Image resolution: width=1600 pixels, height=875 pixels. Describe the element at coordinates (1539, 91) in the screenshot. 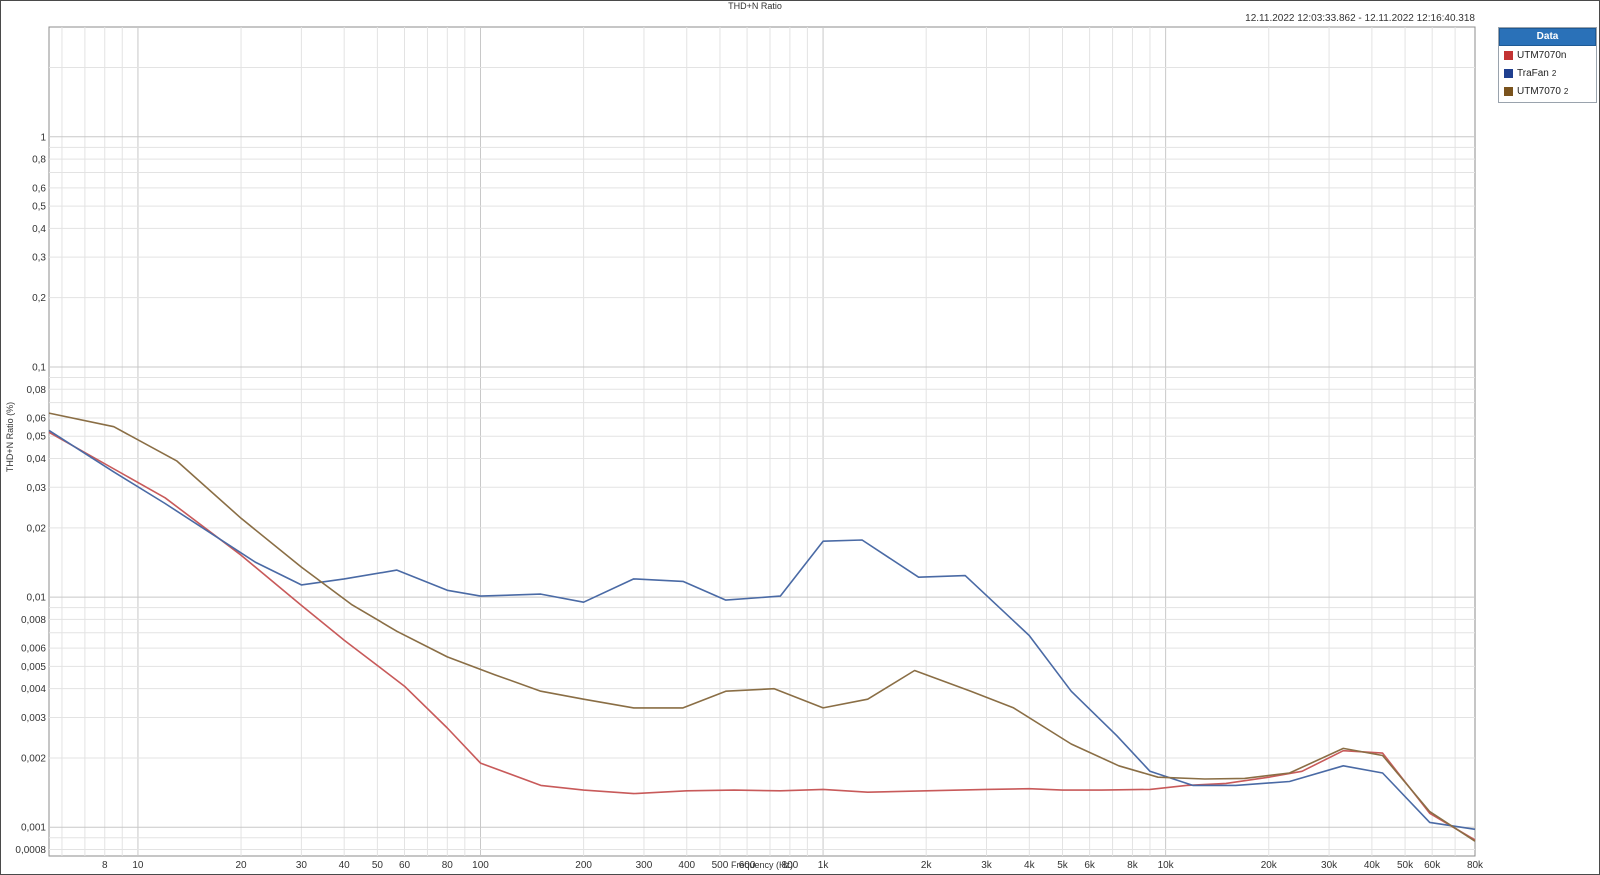

I see `legend-label: UTM7070` at that location.